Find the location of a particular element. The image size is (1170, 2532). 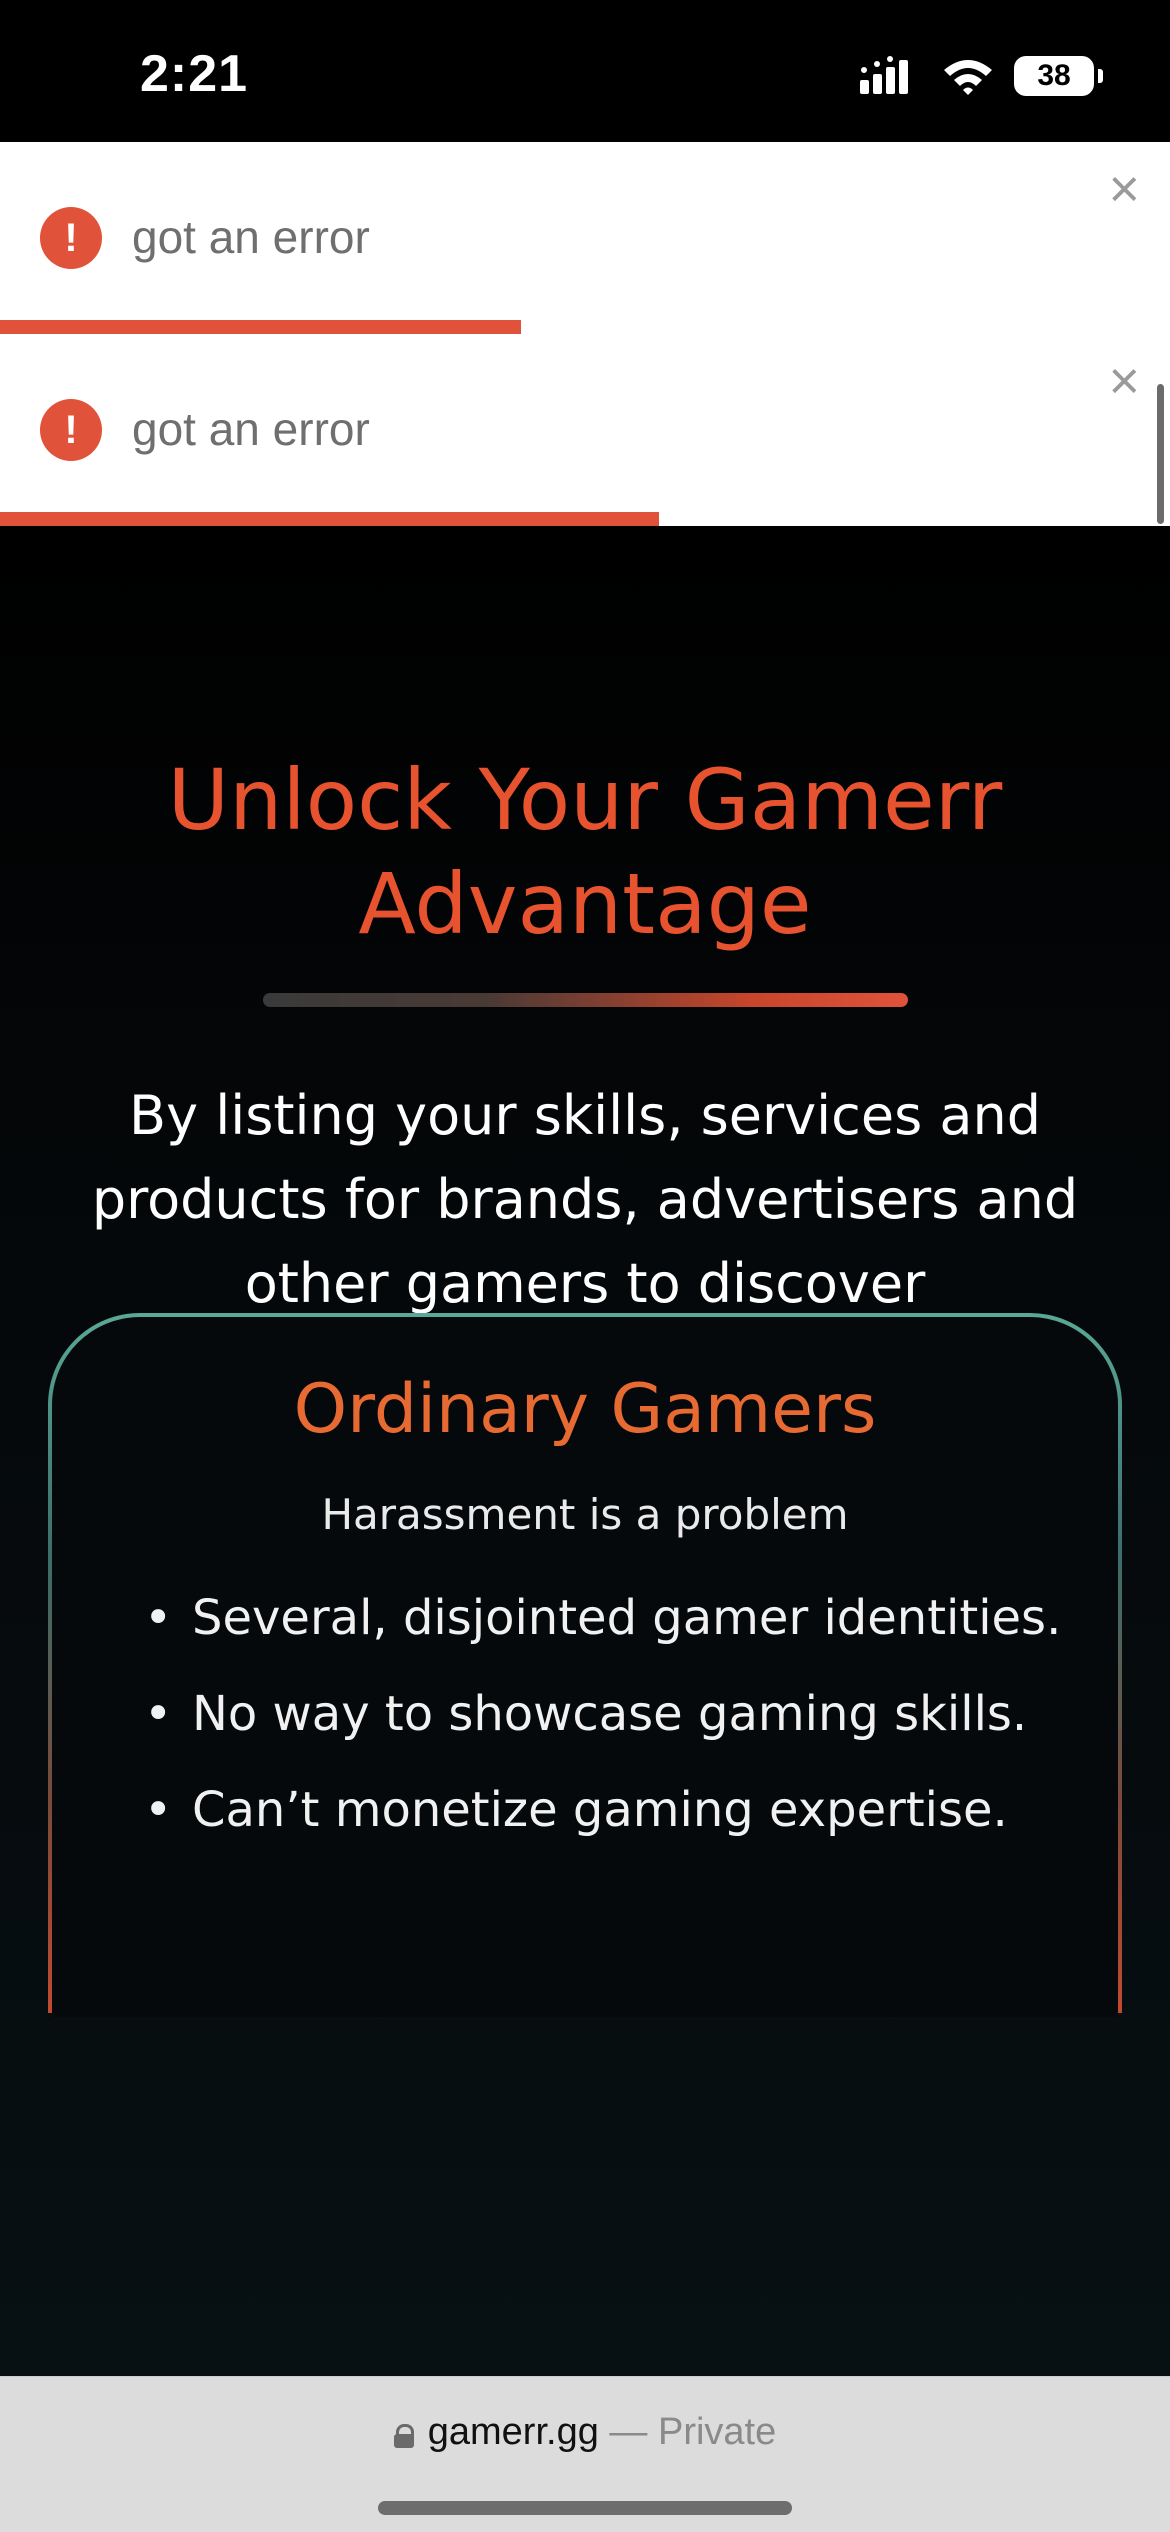

url-domain: gamerr.gg is located at coordinates (513, 2432).